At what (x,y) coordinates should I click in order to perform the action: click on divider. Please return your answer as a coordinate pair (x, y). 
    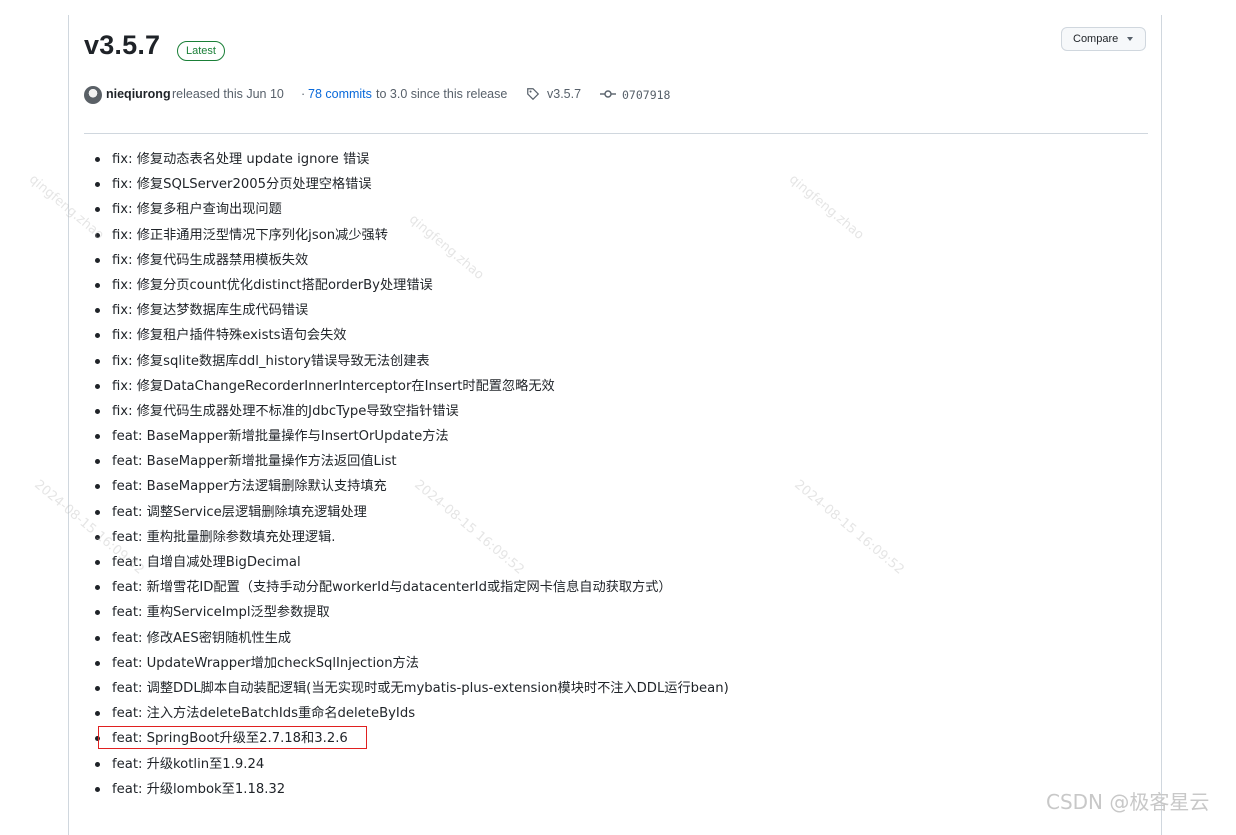
    Looking at the image, I should click on (616, 133).